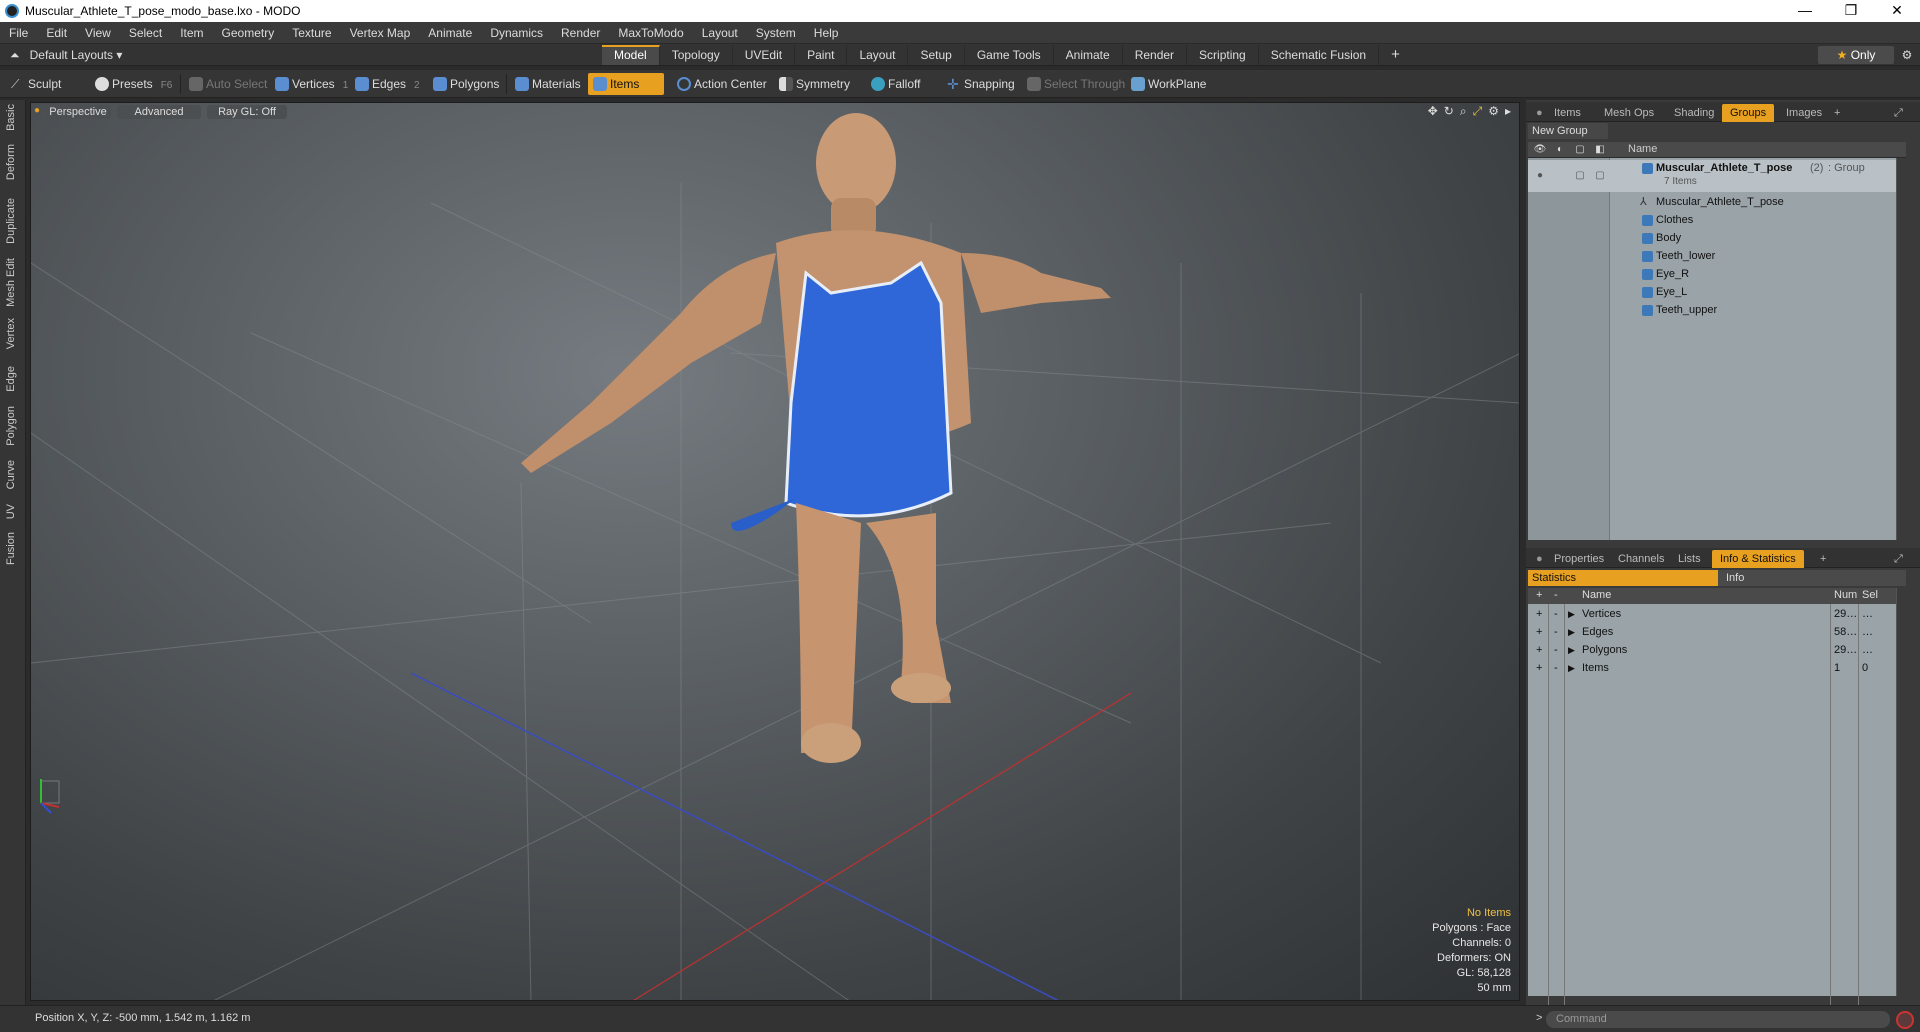  I want to click on menu-layout: Layout, so click(720, 33).